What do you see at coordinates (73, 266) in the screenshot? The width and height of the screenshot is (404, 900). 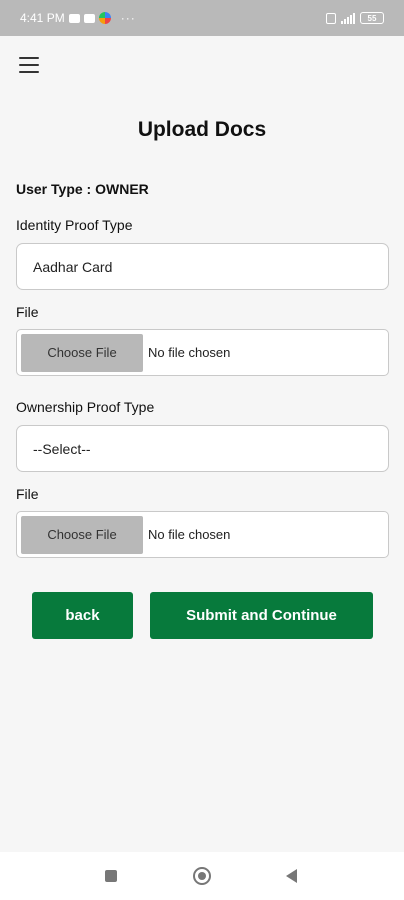 I see `identity-proof-value: Aadhar Card` at bounding box center [73, 266].